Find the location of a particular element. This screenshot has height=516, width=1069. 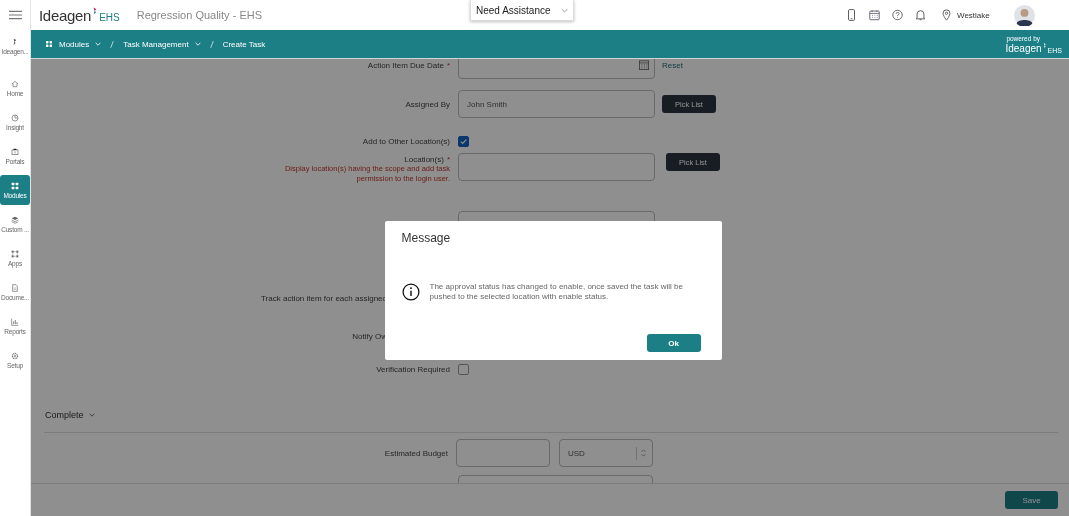

dialog-title: Message is located at coordinates (426, 238).